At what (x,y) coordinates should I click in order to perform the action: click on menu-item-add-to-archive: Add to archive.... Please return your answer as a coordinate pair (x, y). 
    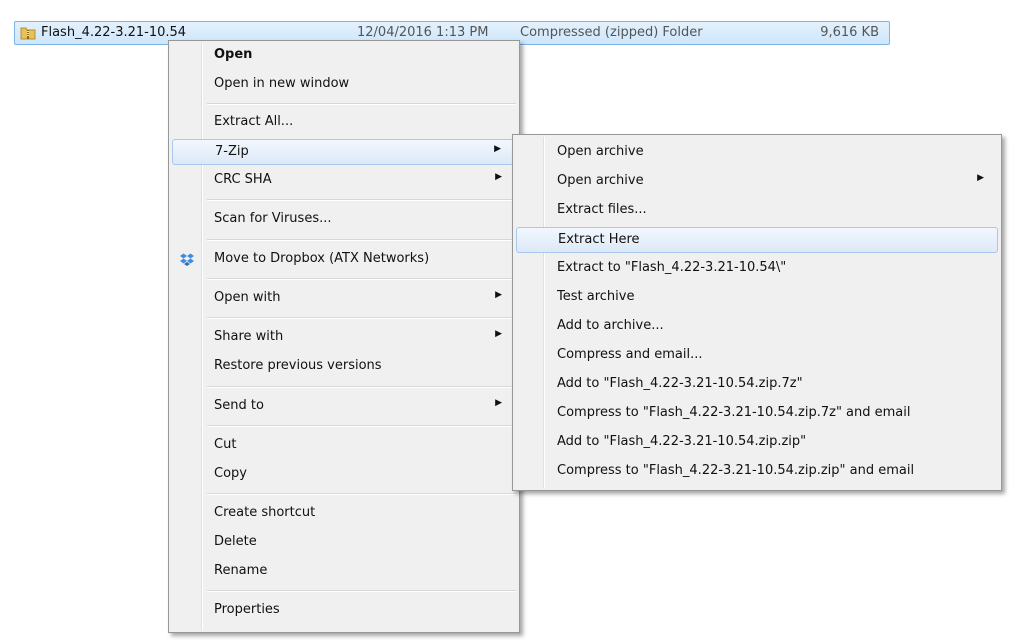
    Looking at the image, I should click on (757, 327).